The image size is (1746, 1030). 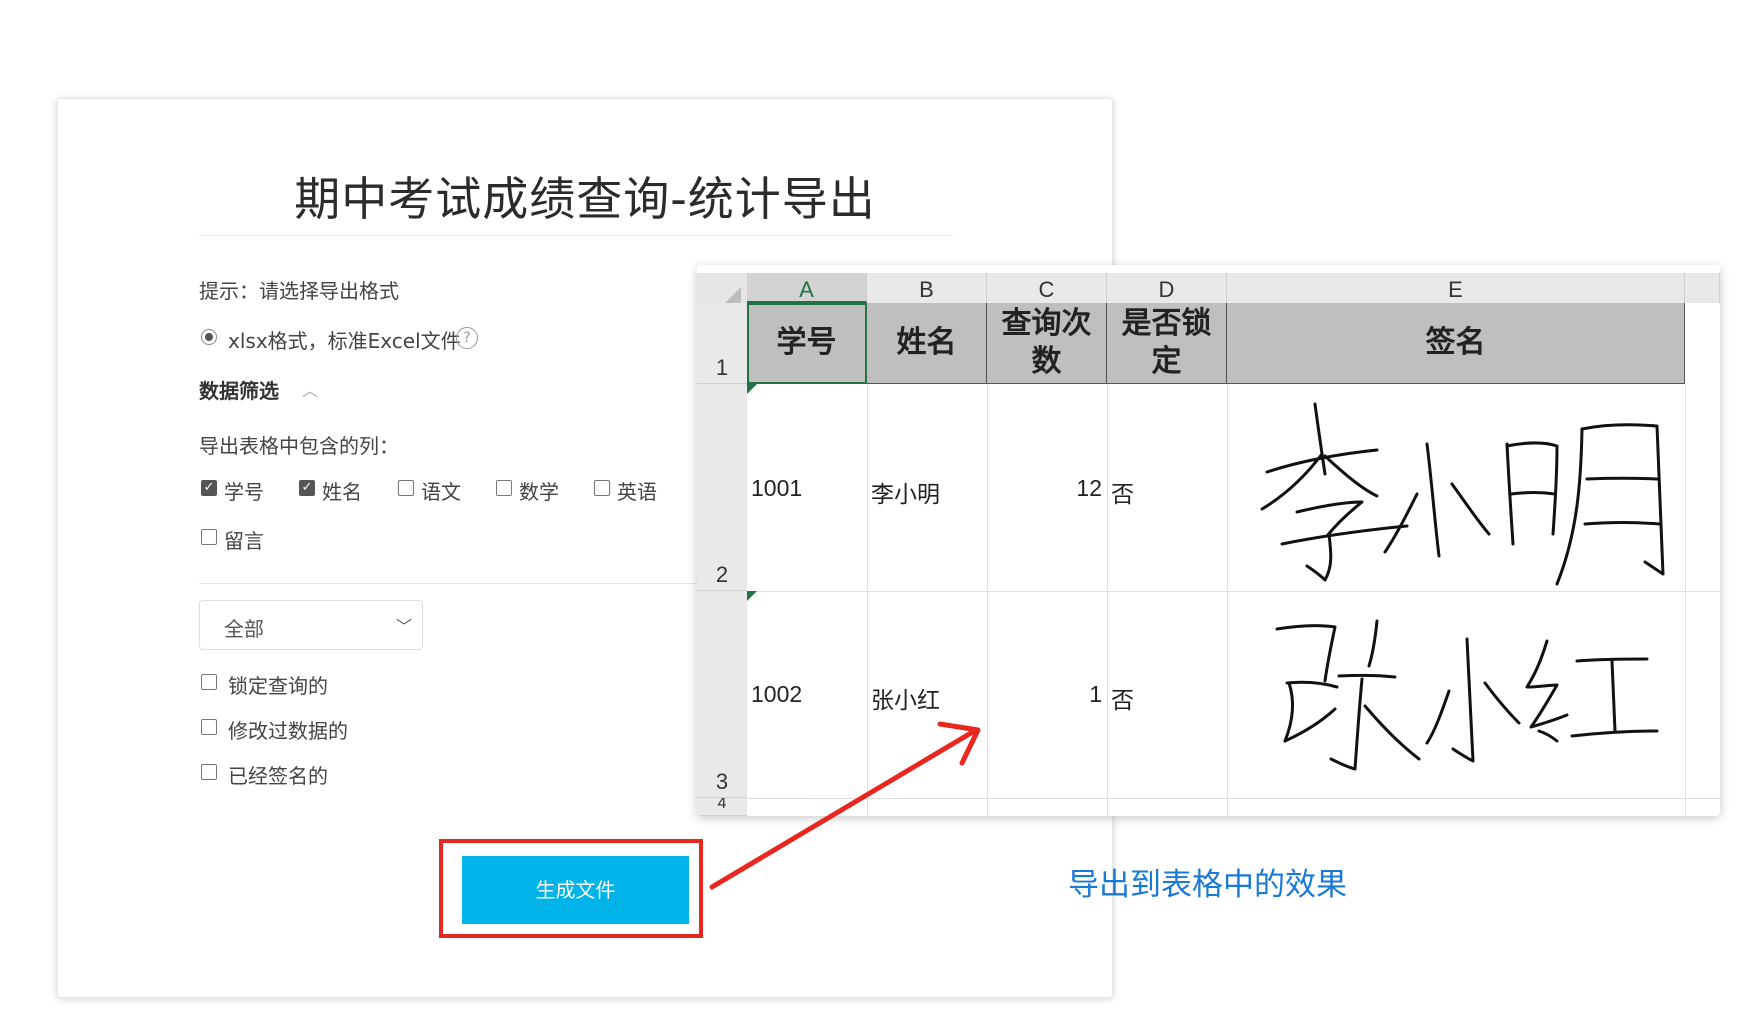 I want to click on filter-label-signed: 已经签名的, so click(x=278, y=776).